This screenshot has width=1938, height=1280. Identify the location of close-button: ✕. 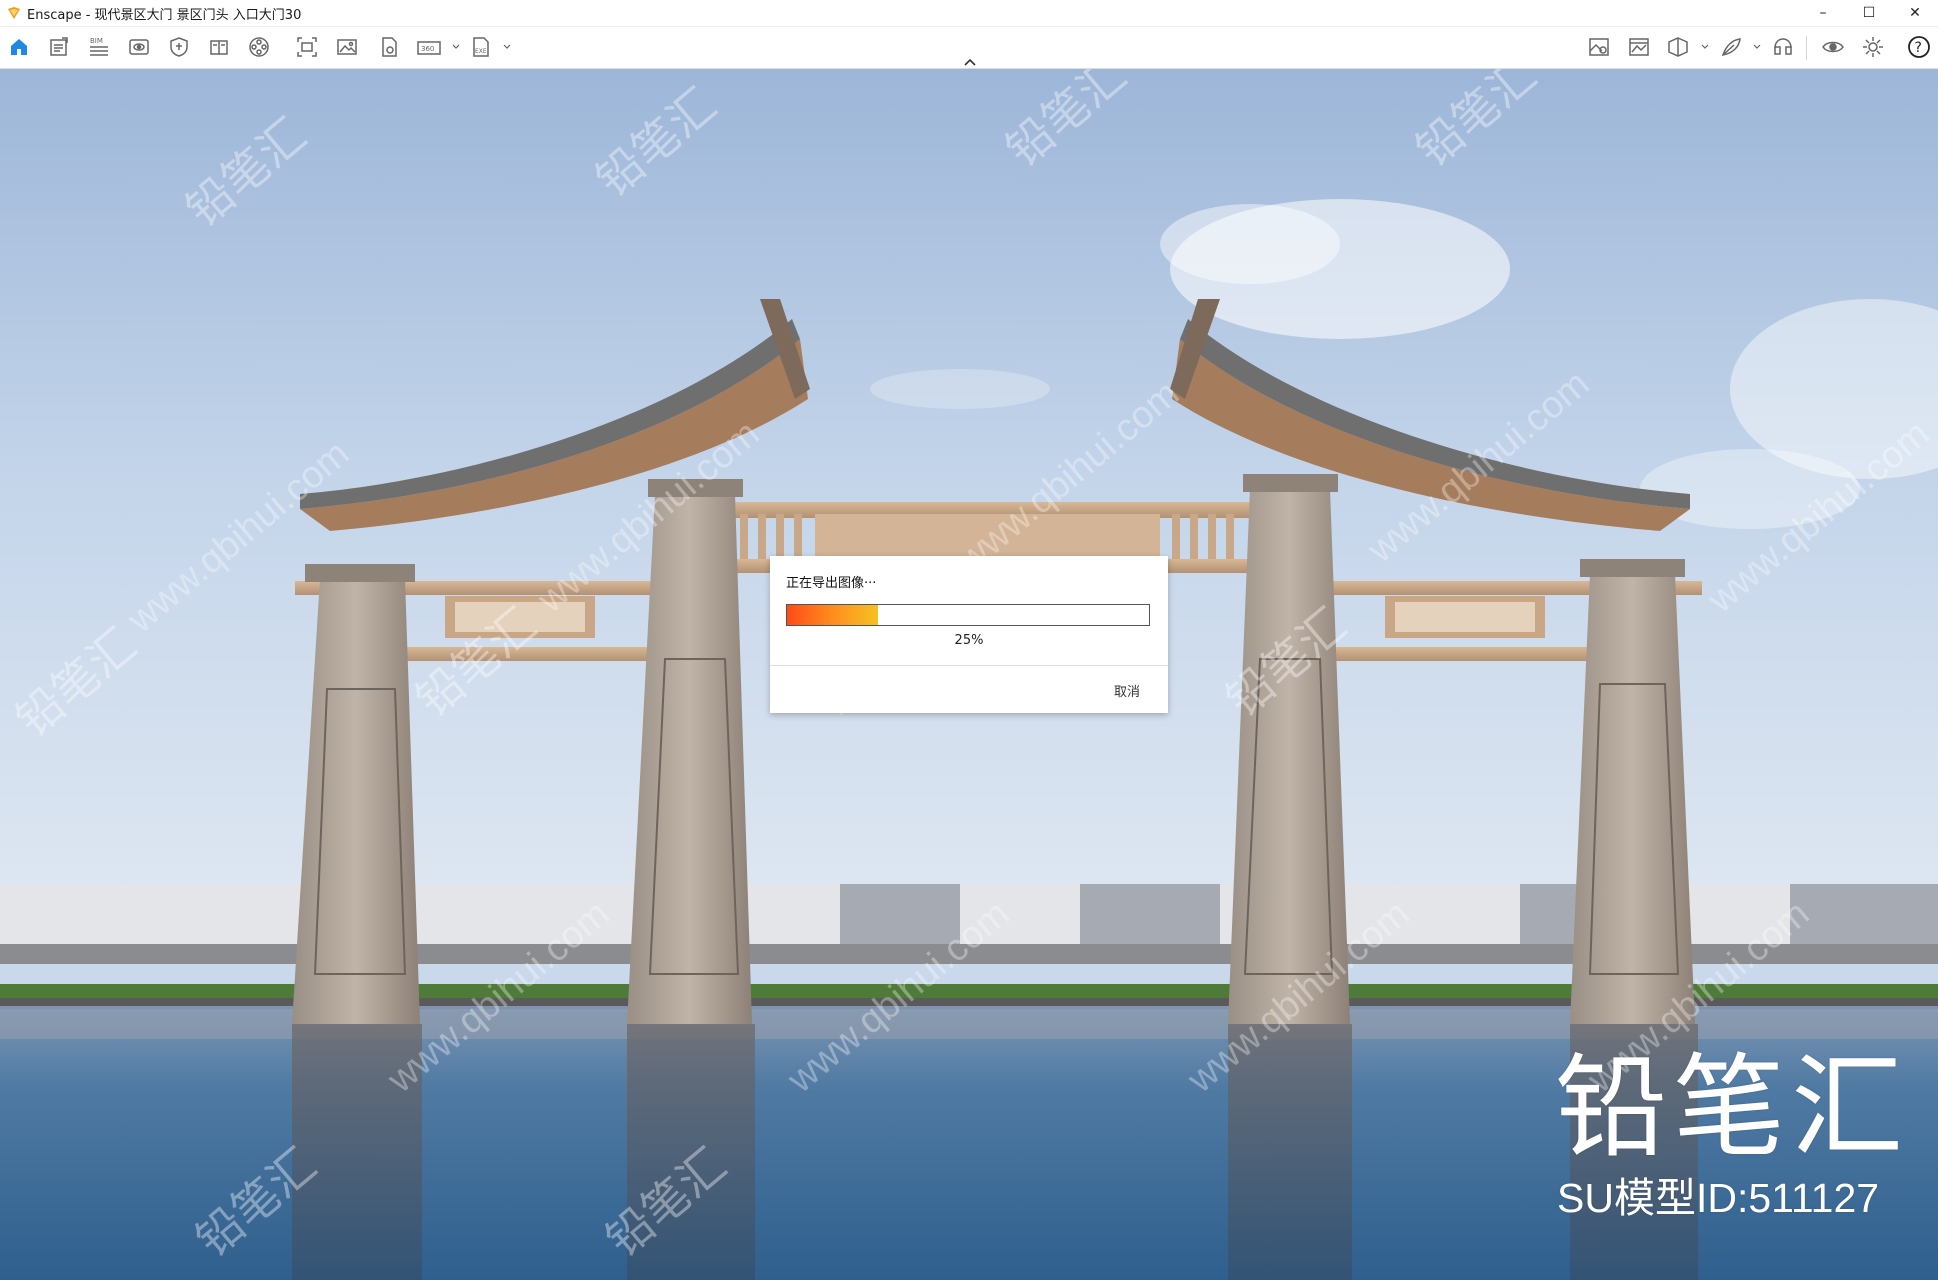
(1915, 13).